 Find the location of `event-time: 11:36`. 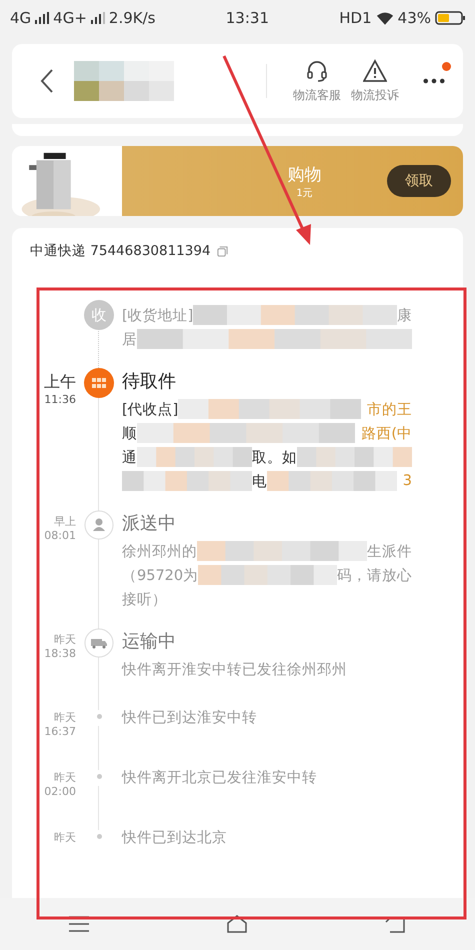

event-time: 11:36 is located at coordinates (60, 399).